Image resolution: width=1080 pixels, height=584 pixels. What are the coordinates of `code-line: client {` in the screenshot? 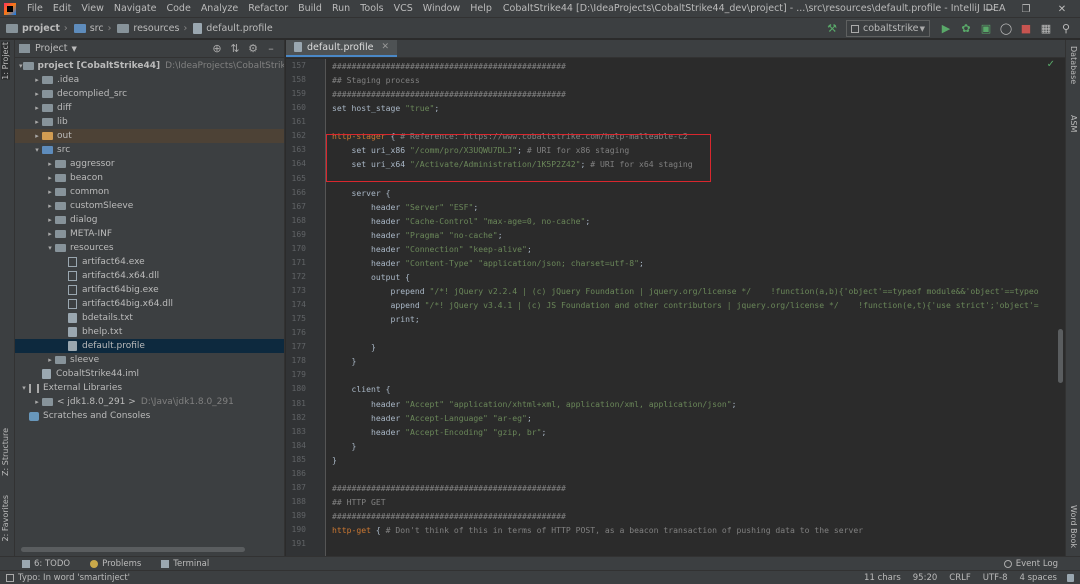 It's located at (695, 389).